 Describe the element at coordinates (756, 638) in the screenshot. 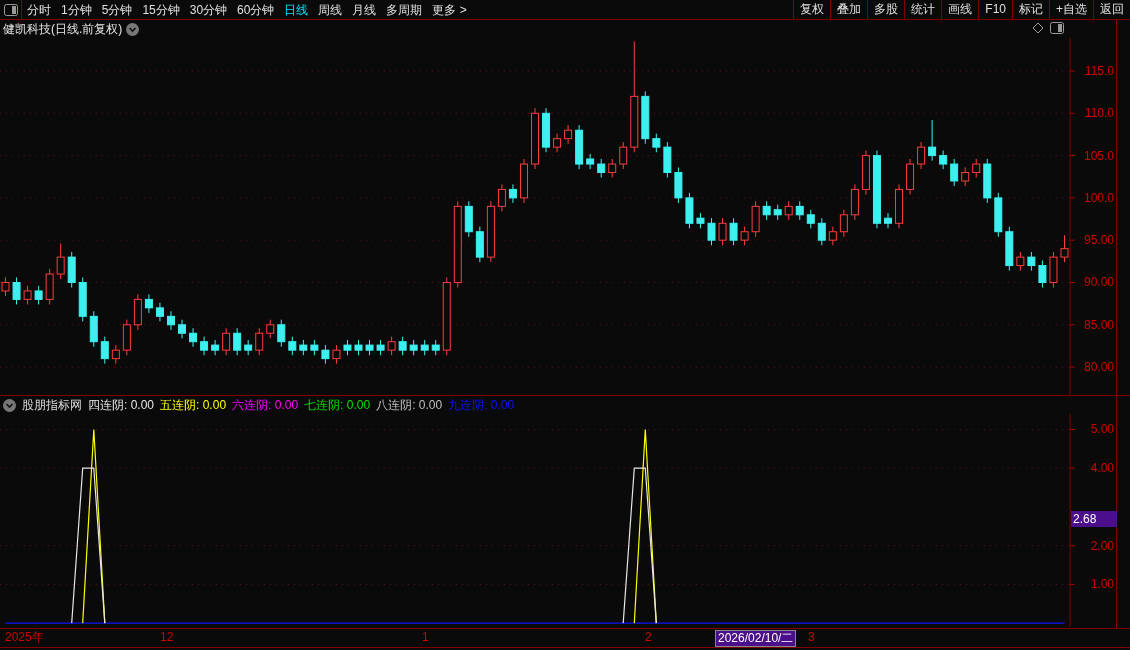

I see `cursor-date-label: 2026/02/10/二` at that location.